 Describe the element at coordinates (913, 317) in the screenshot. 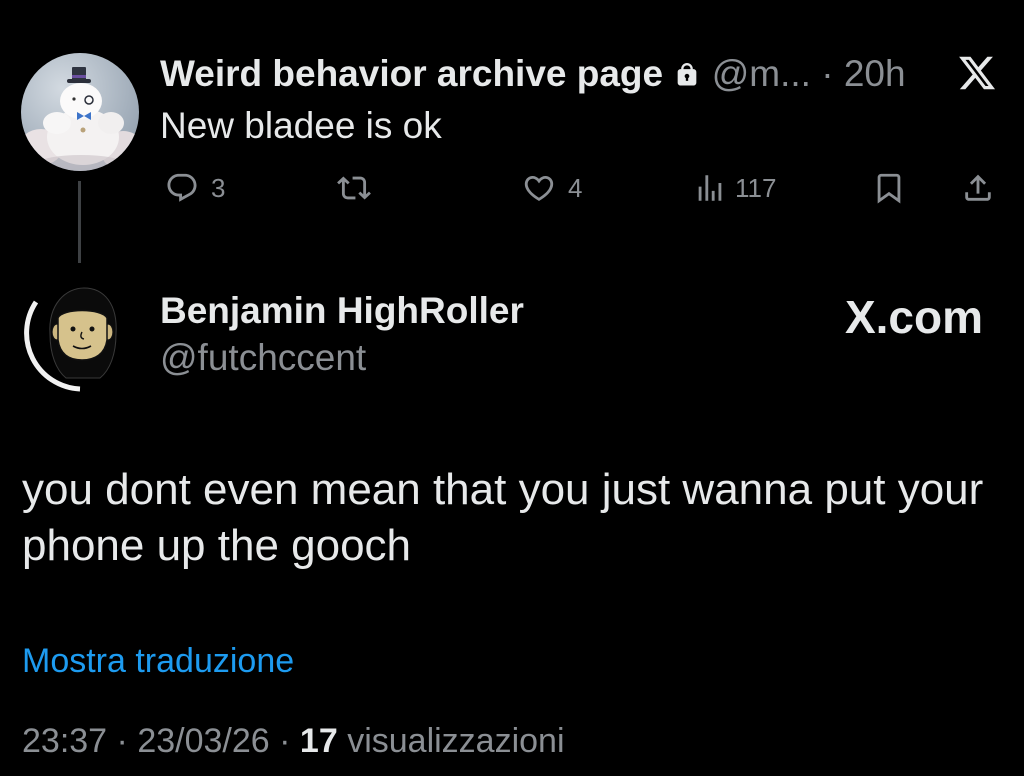

I see `site-watermark: X.com` at that location.